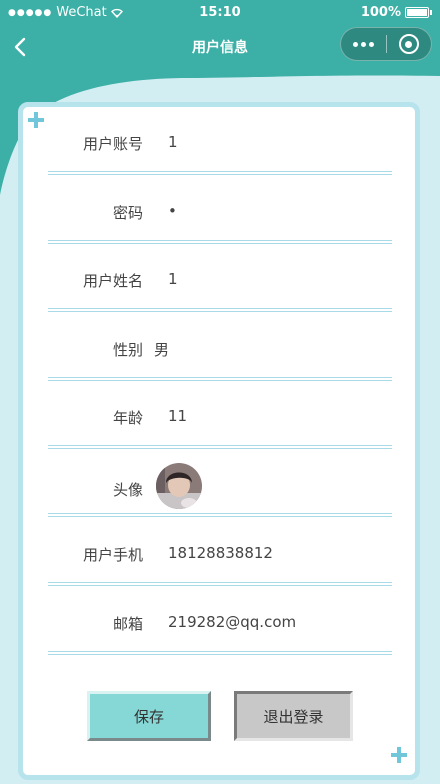 Image resolution: width=440 pixels, height=784 pixels. Describe the element at coordinates (162, 350) in the screenshot. I see `field-value: 男` at that location.